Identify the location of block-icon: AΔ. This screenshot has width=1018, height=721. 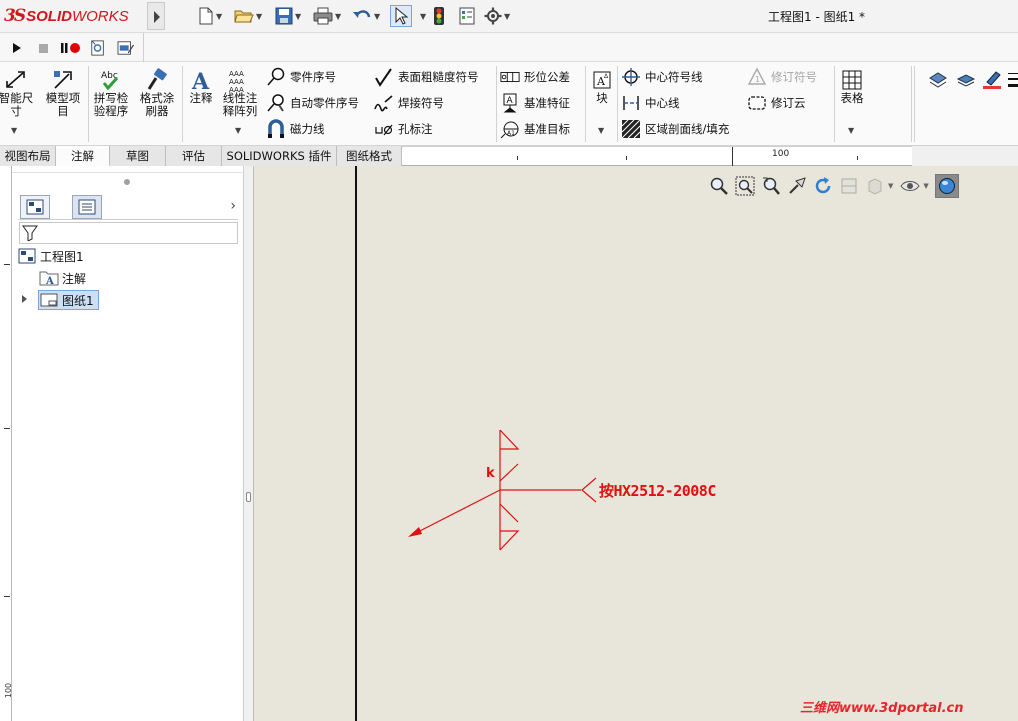
(602, 80).